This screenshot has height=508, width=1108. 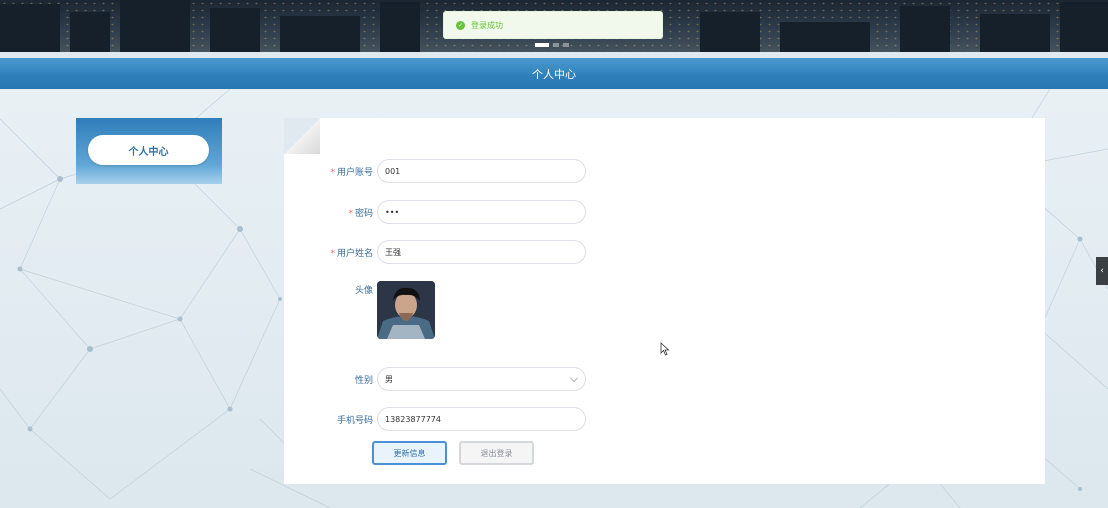 I want to click on form-row-phone: 手机号码, so click(x=330, y=419).